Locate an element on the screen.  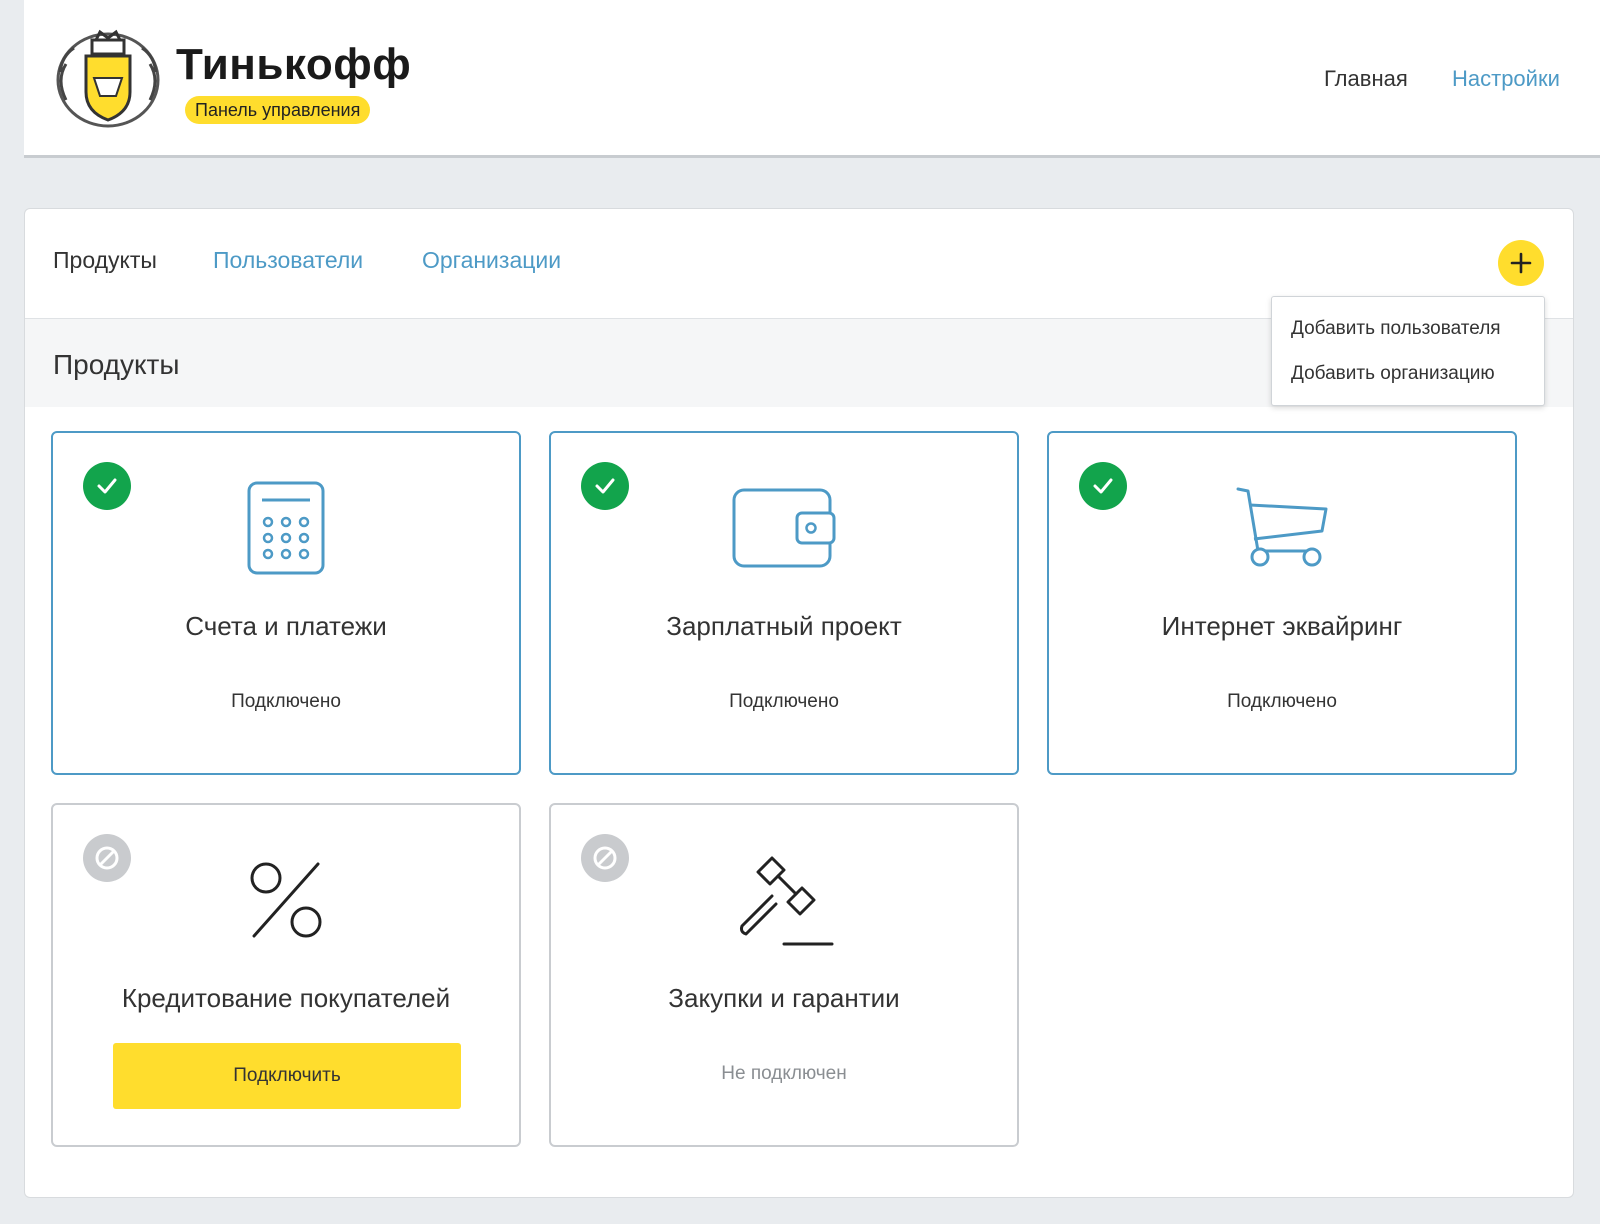
brand-badge: Панель управления is located at coordinates (278, 110).